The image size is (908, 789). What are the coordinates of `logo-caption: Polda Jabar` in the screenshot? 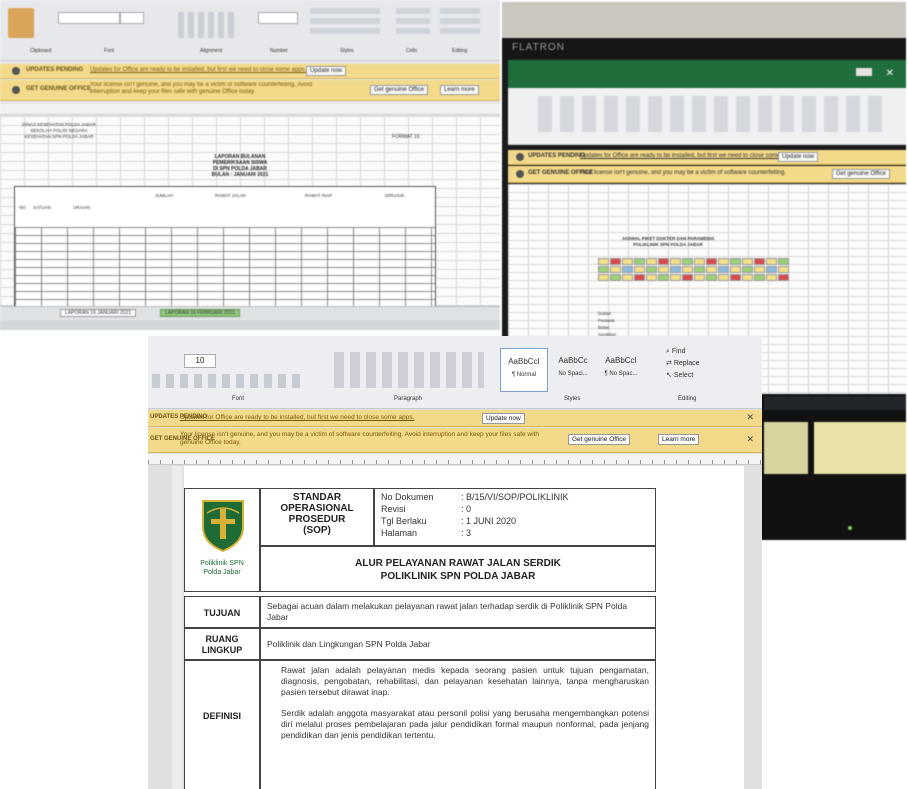 It's located at (222, 572).